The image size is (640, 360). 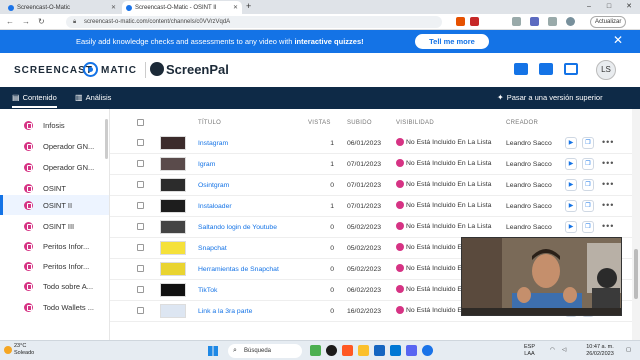 I want to click on tab-analisis: ▥ Análisis, so click(x=93, y=97).